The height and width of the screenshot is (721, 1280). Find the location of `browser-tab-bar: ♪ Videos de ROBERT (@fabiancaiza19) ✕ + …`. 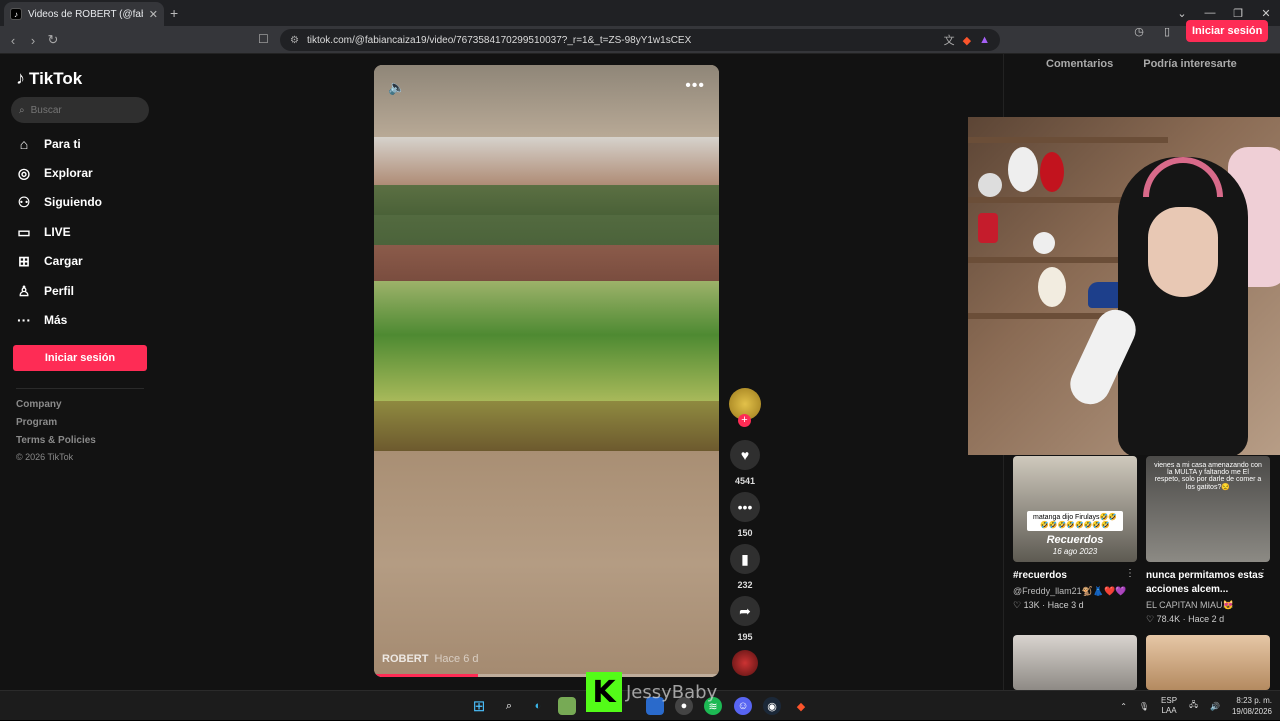

browser-tab-bar: ♪ Videos de ROBERT (@fabiancaiza19) ✕ + … is located at coordinates (640, 13).